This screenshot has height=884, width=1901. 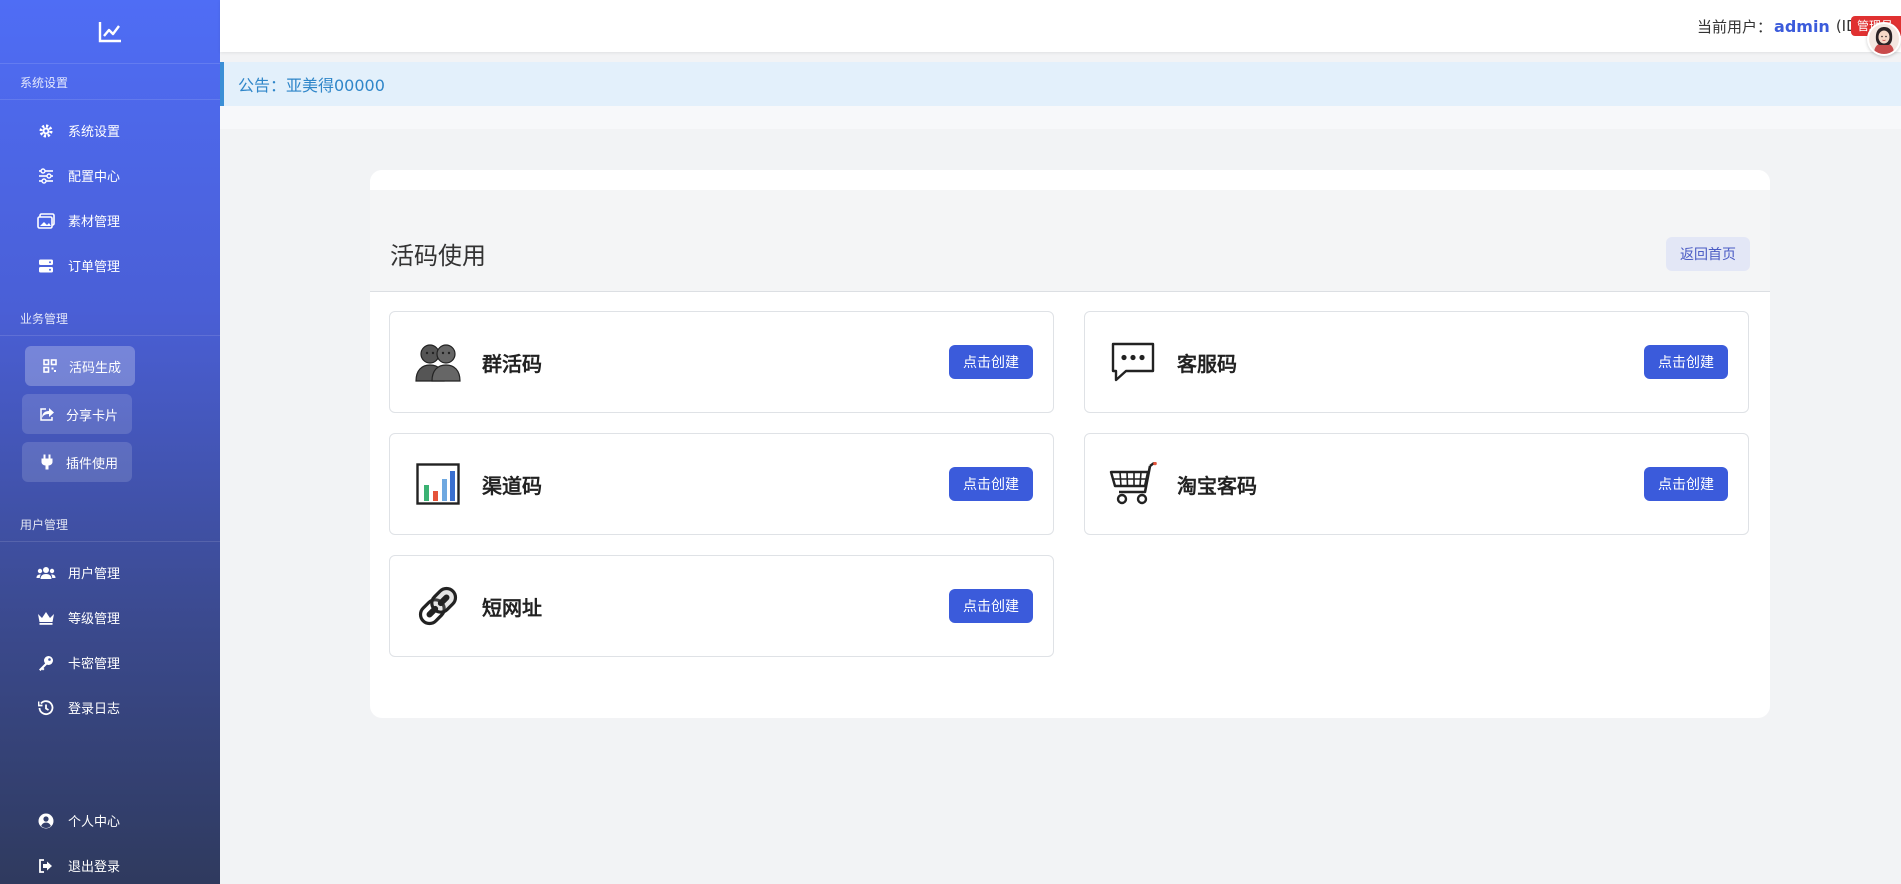 What do you see at coordinates (512, 607) in the screenshot?
I see `tile-label: 短网址` at bounding box center [512, 607].